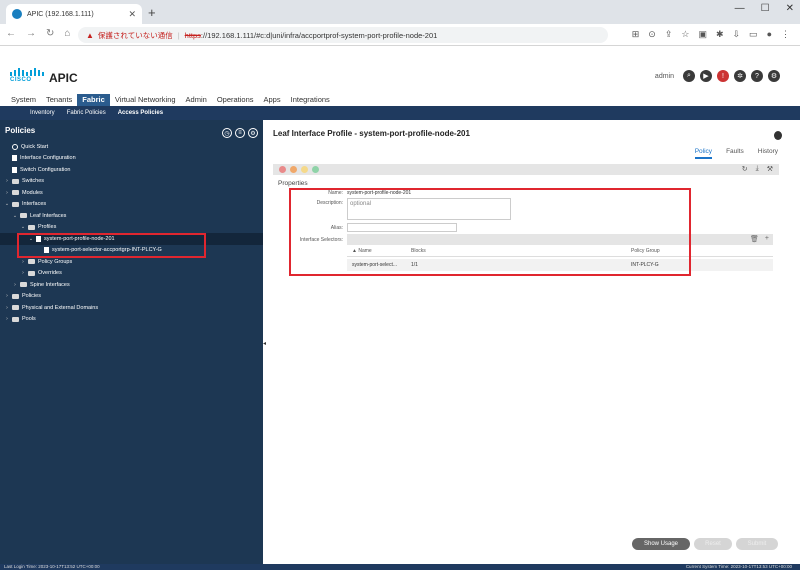 The image size is (800, 570). Describe the element at coordinates (767, 239) in the screenshot. I see `add-icon: +` at that location.